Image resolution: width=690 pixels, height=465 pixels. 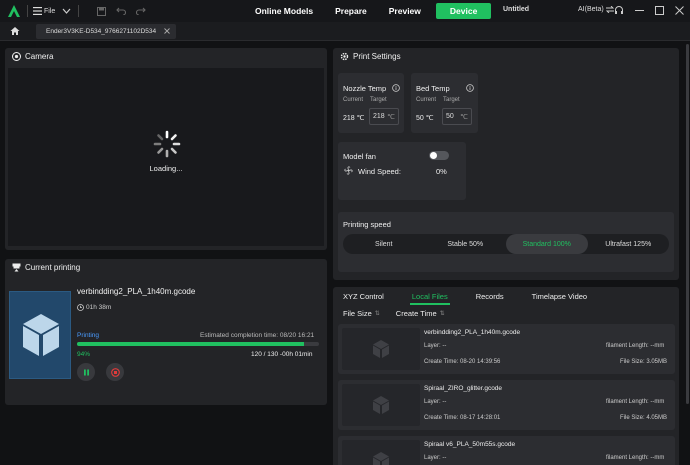 I want to click on bed-unit: ℃, so click(x=464, y=117).